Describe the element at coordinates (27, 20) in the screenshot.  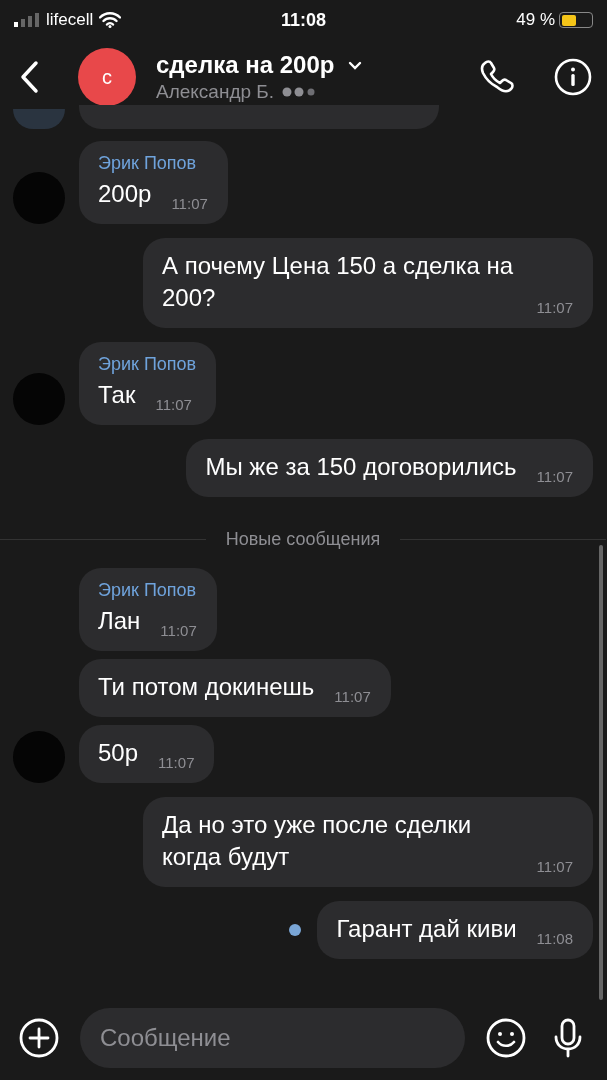
I see `signal-icon` at that location.